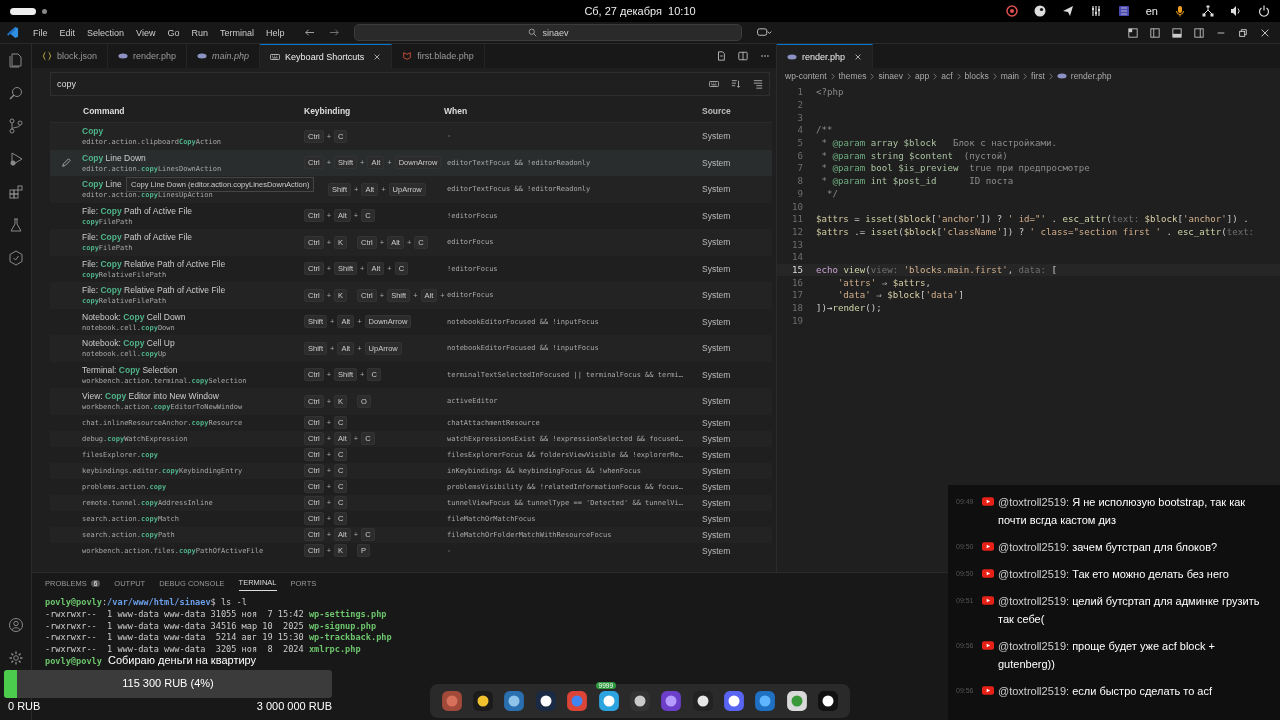  What do you see at coordinates (806, 76) in the screenshot?
I see `breadcrumb: wp-content` at bounding box center [806, 76].